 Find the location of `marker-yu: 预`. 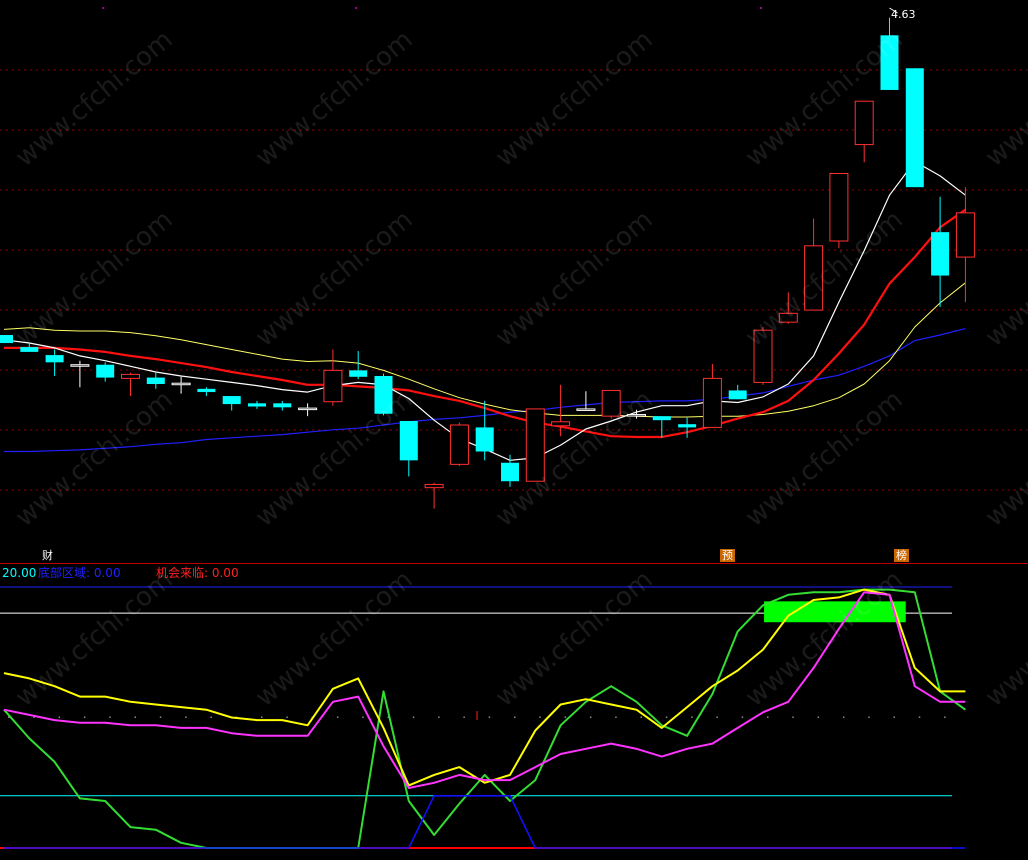

marker-yu: 预 is located at coordinates (727, 555).